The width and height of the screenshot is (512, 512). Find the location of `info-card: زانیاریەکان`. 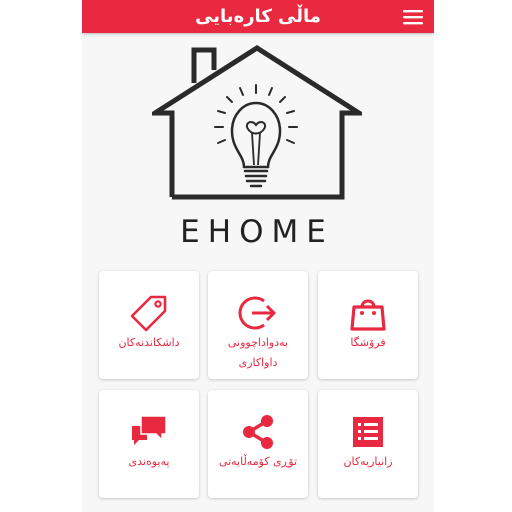

info-card: زانیاریەکان is located at coordinates (368, 444).